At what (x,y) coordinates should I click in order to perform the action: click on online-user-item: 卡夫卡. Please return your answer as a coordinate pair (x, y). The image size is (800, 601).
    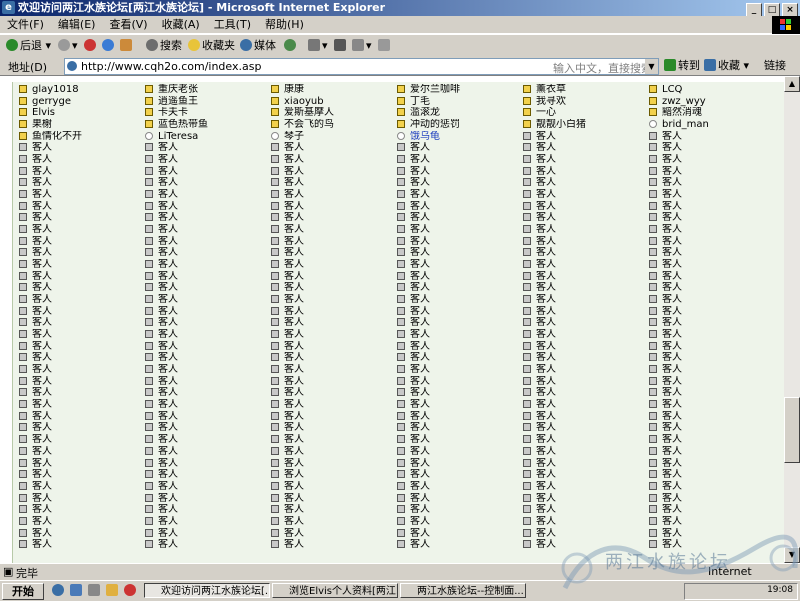
    Looking at the image, I should click on (208, 113).